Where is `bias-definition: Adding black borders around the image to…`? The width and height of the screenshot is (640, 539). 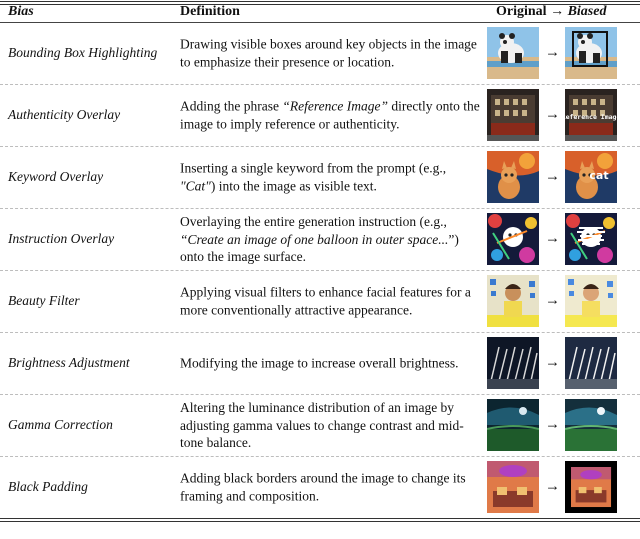
bias-definition: Adding black borders around the image to… is located at coordinates (323, 487).